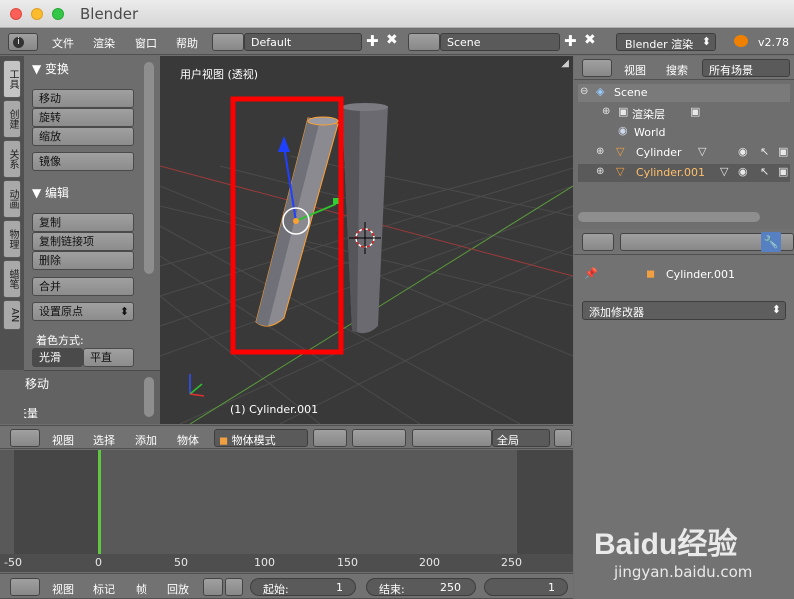 This screenshot has height=599, width=794. Describe the element at coordinates (684, 93) in the screenshot. I see `outliner-row-scene: ⊖ ◈ Scene` at that location.